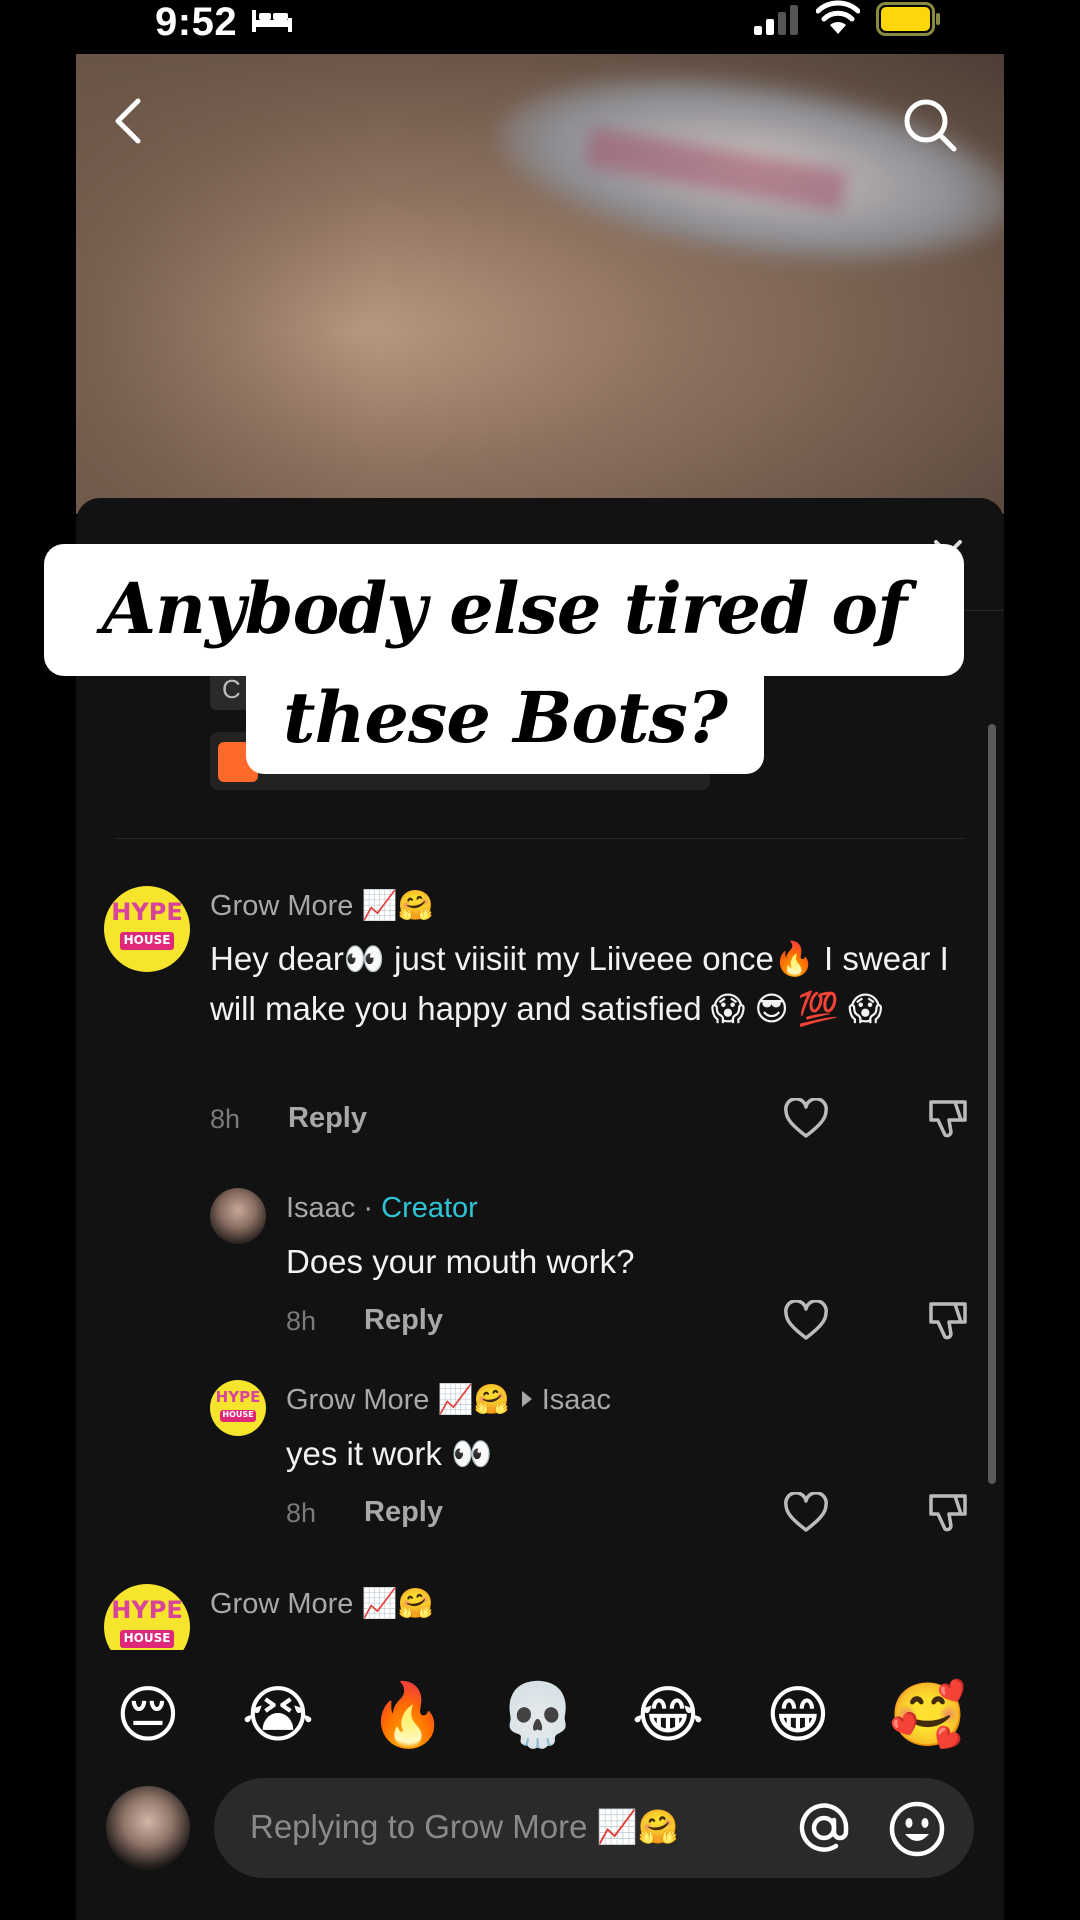  What do you see at coordinates (526, 1399) in the screenshot?
I see `reply-arrow-icon` at bounding box center [526, 1399].